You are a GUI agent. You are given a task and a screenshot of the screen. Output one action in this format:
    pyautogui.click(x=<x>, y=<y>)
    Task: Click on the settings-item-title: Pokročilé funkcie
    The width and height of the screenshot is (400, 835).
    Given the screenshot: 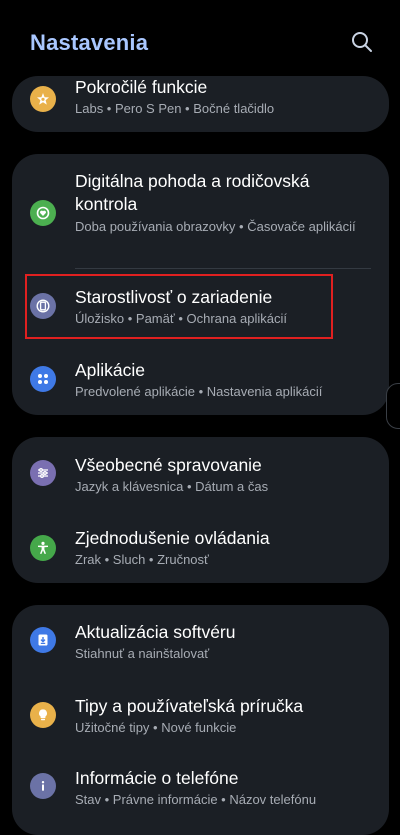 What is the action you would take?
    pyautogui.click(x=141, y=87)
    